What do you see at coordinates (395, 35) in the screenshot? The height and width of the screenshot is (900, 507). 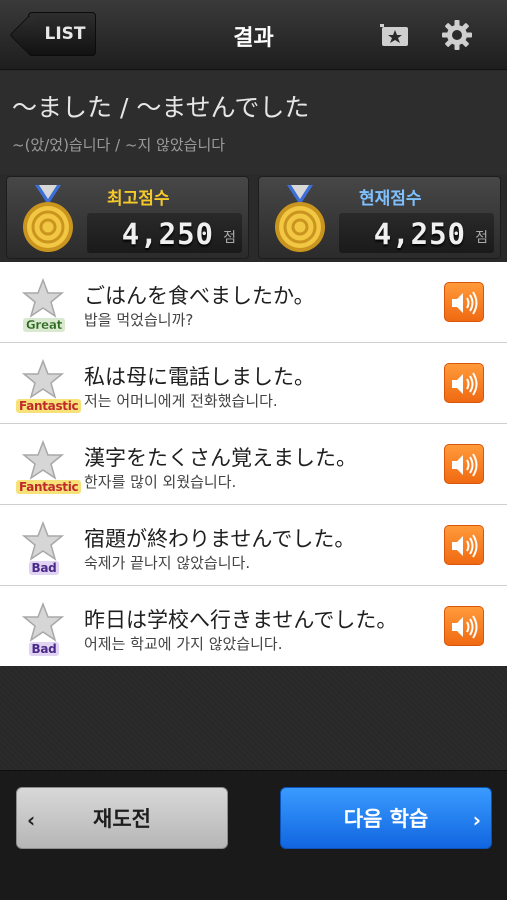 I see `bookmark-star-icon` at bounding box center [395, 35].